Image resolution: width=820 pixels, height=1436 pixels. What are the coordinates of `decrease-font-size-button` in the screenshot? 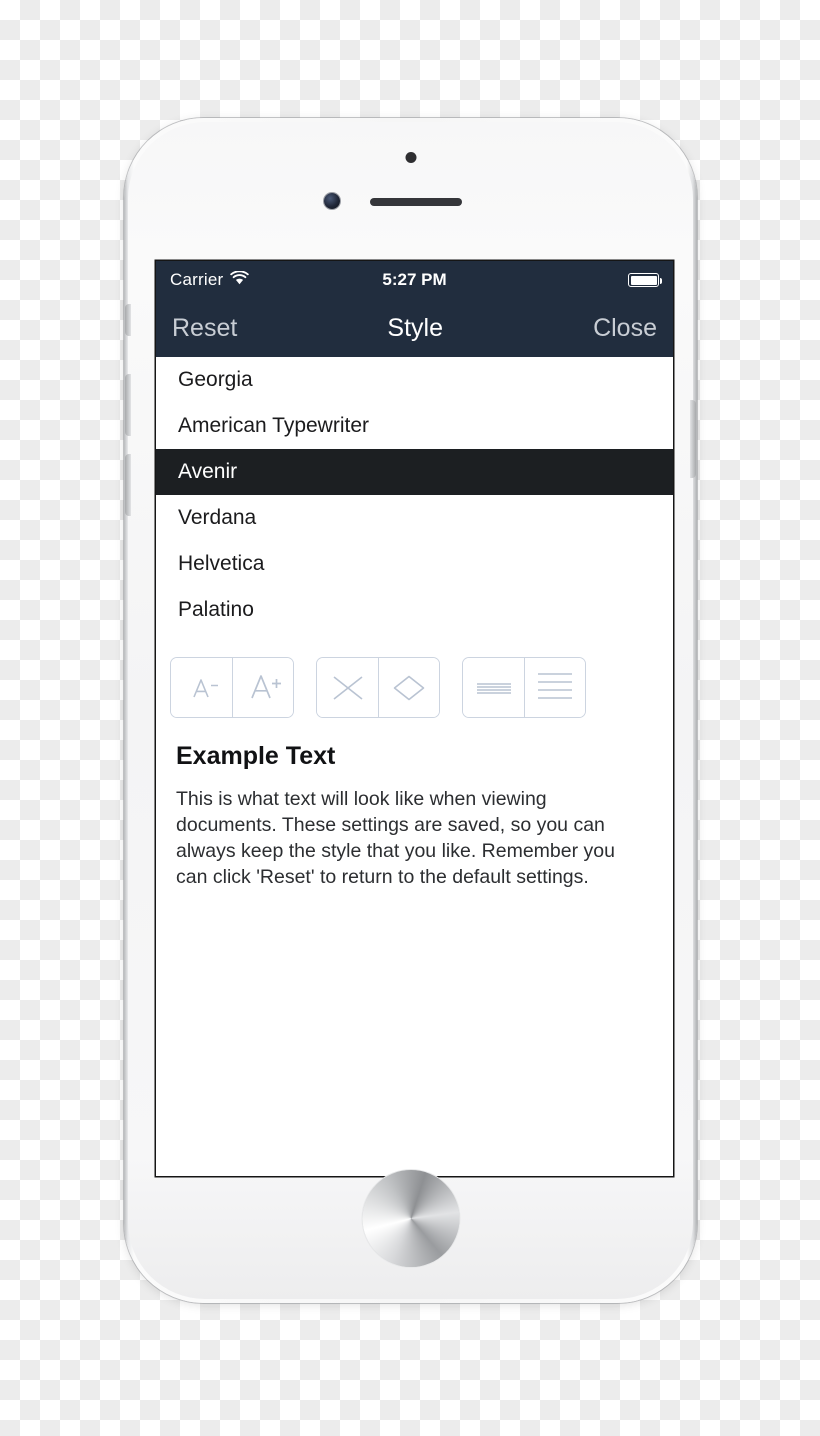 It's located at (201, 687).